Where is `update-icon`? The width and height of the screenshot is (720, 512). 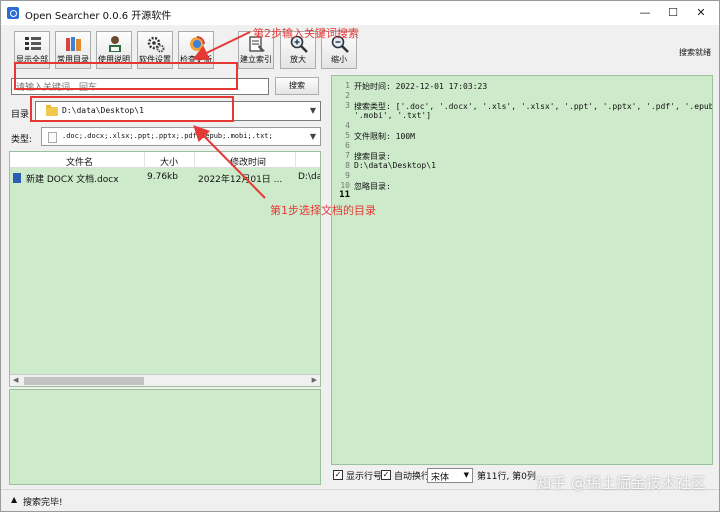 update-icon is located at coordinates (197, 43).